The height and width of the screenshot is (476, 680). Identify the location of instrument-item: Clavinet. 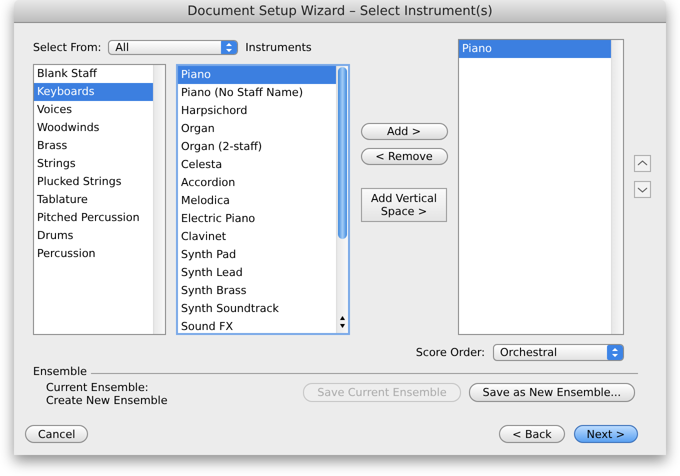
(257, 237).